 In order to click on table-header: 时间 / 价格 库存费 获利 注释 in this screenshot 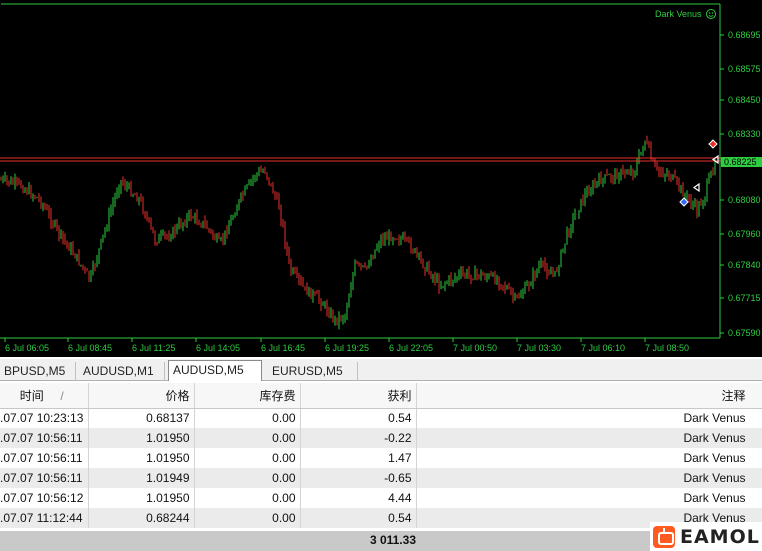, I will do `click(381, 396)`.